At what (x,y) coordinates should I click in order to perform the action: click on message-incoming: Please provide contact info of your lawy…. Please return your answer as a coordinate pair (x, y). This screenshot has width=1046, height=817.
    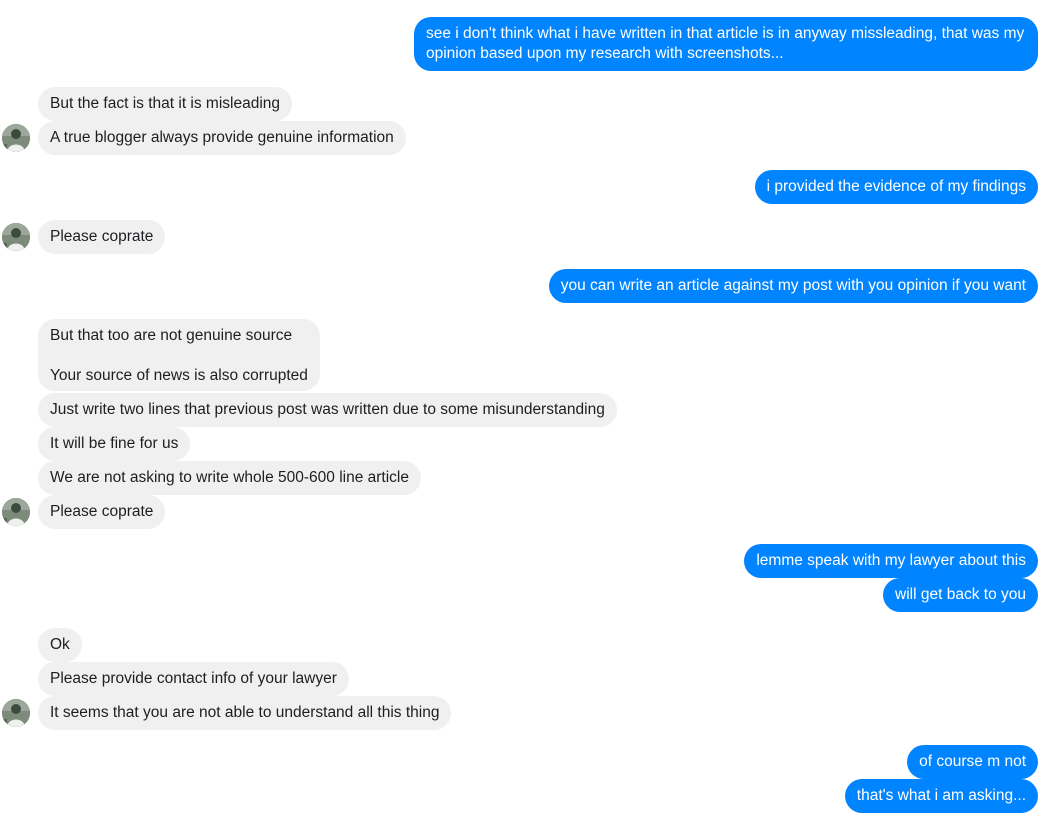
    Looking at the image, I should click on (193, 679).